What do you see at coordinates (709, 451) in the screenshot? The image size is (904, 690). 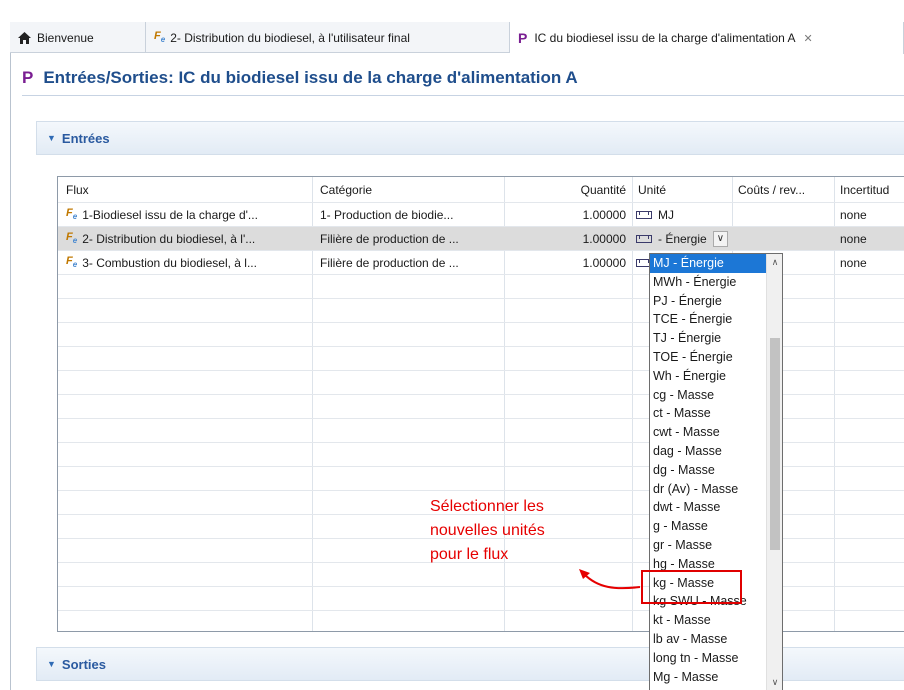 I see `dropdown-option: dag - Masse` at bounding box center [709, 451].